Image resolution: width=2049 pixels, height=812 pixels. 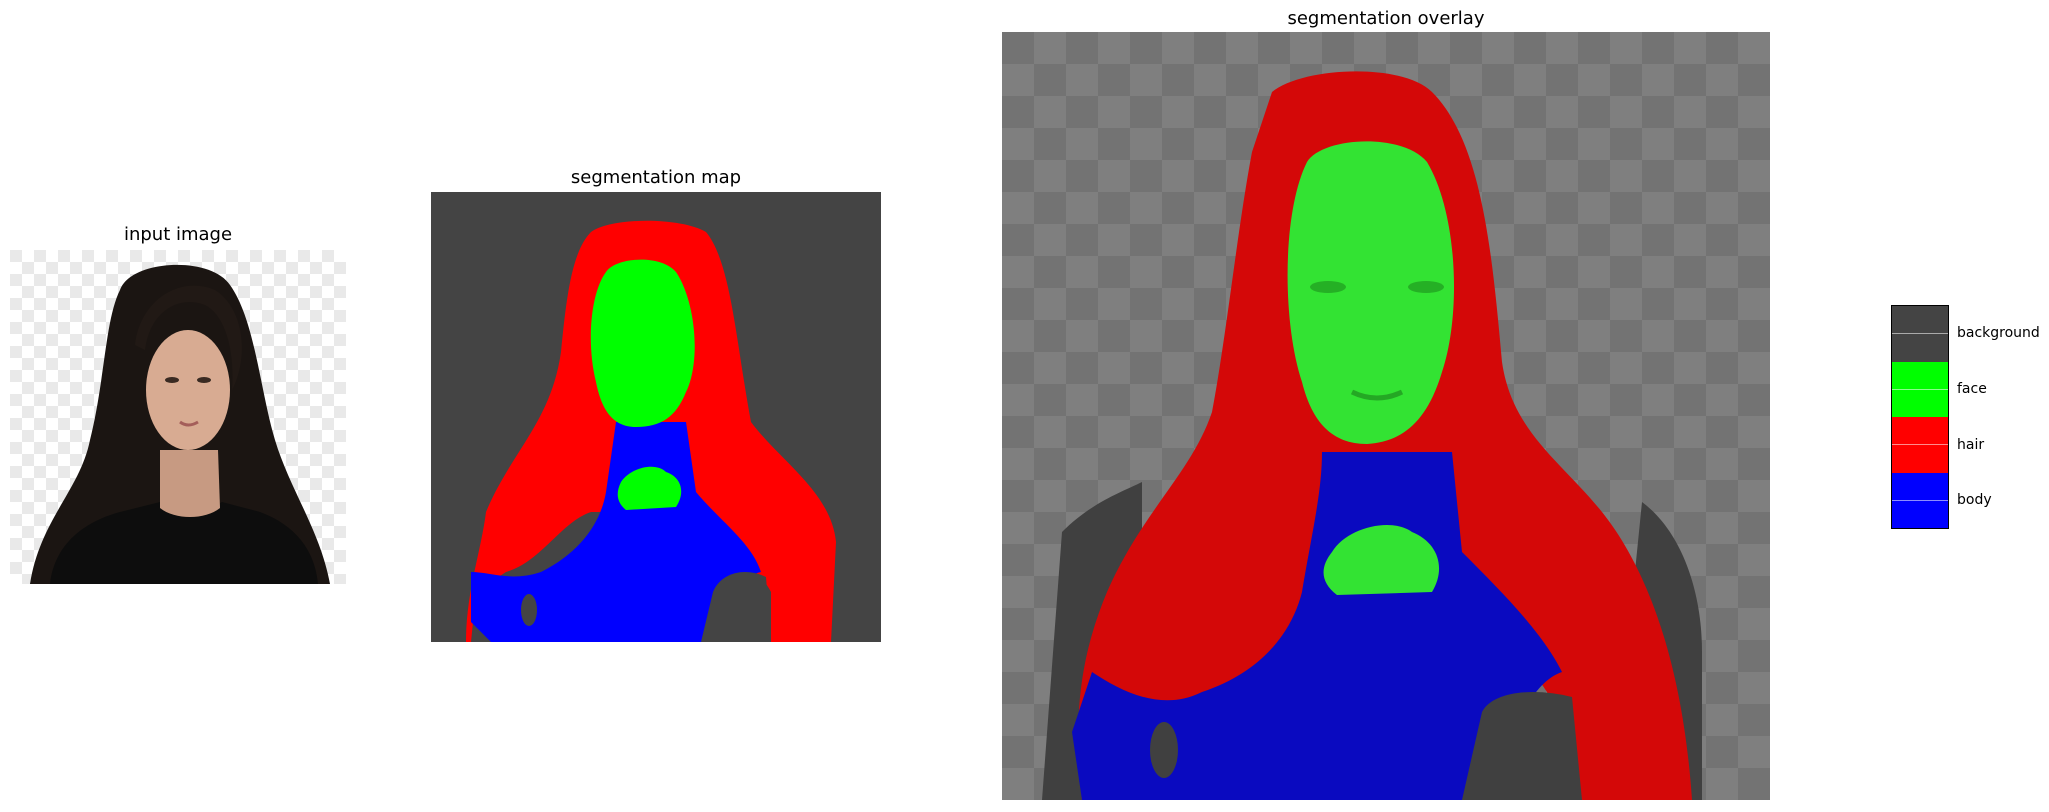 I want to click on legend-colorbar, so click(x=1920, y=417).